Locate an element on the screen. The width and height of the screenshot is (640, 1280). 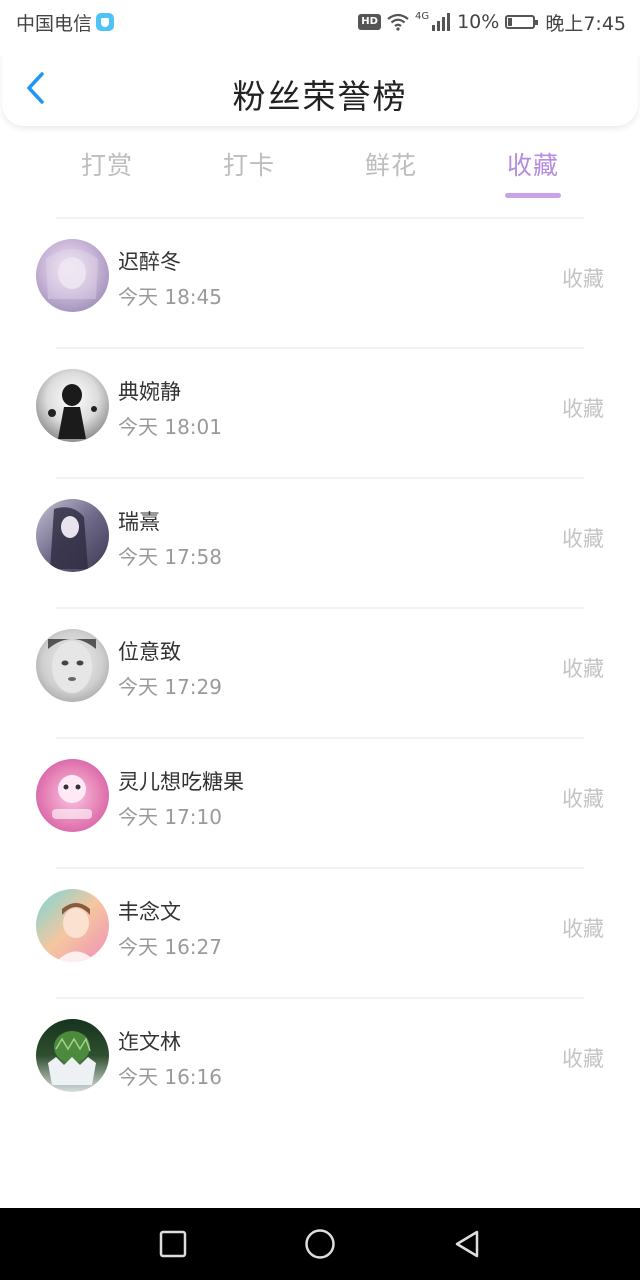
list-item: 典婉静 今天 18:01 收藏 is located at coordinates (320, 413).